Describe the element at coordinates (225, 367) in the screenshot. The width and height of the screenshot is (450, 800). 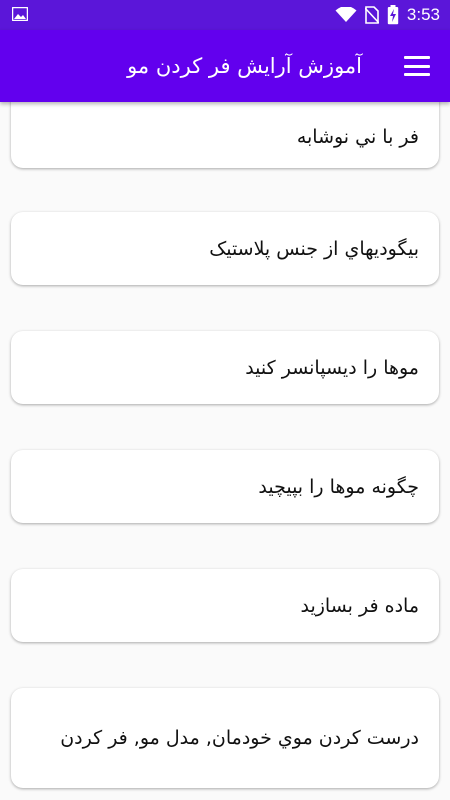
I see `list-item: موها را ديسپانسر کنيد` at that location.